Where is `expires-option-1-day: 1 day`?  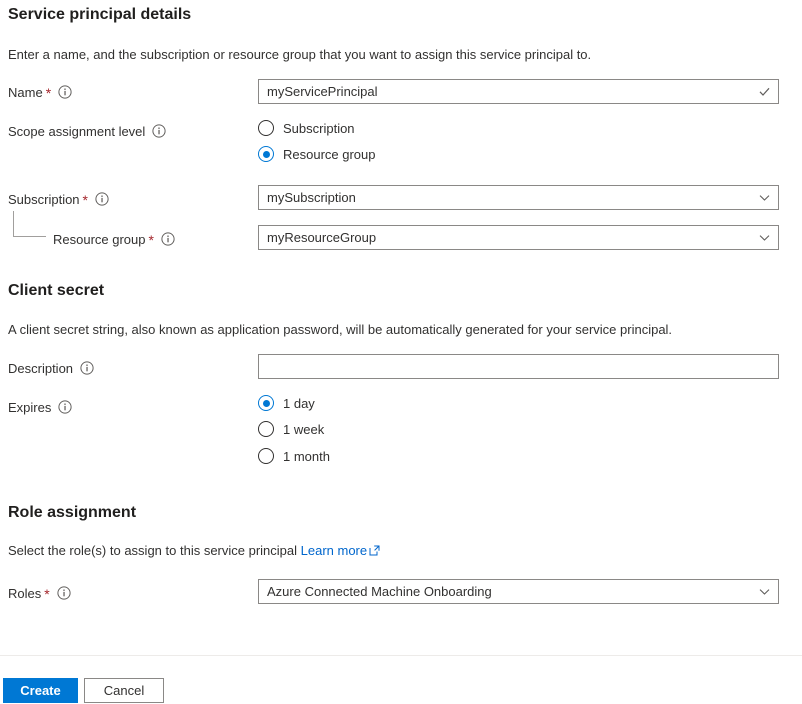 expires-option-1-day: 1 day is located at coordinates (286, 403).